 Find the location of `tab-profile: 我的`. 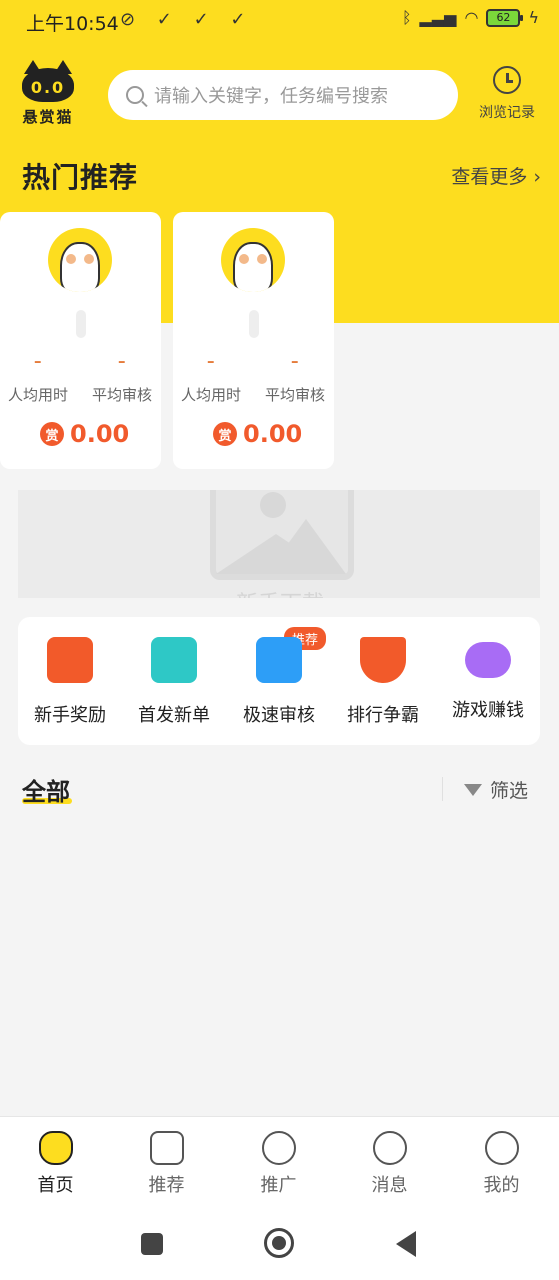

tab-profile: 我的 is located at coordinates (501, 1164).